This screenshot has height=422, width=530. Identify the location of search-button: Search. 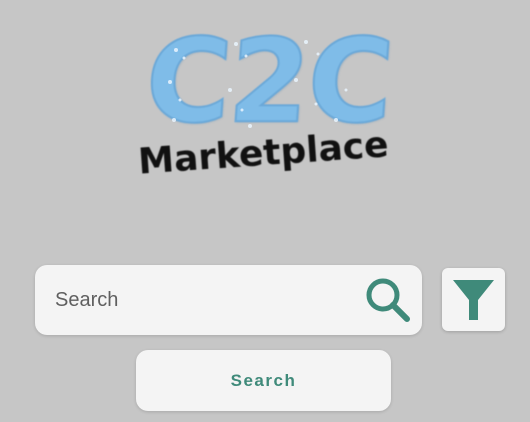
(263, 380).